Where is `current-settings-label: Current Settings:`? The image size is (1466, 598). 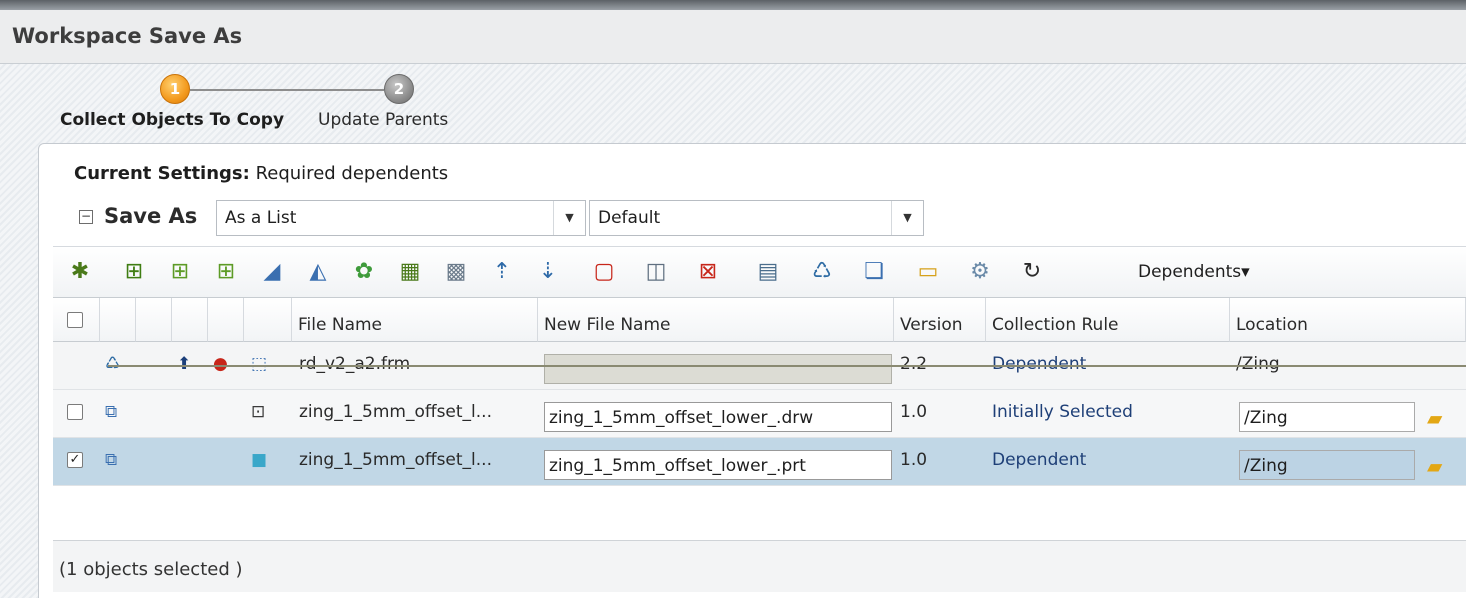
current-settings-label: Current Settings: is located at coordinates (162, 173).